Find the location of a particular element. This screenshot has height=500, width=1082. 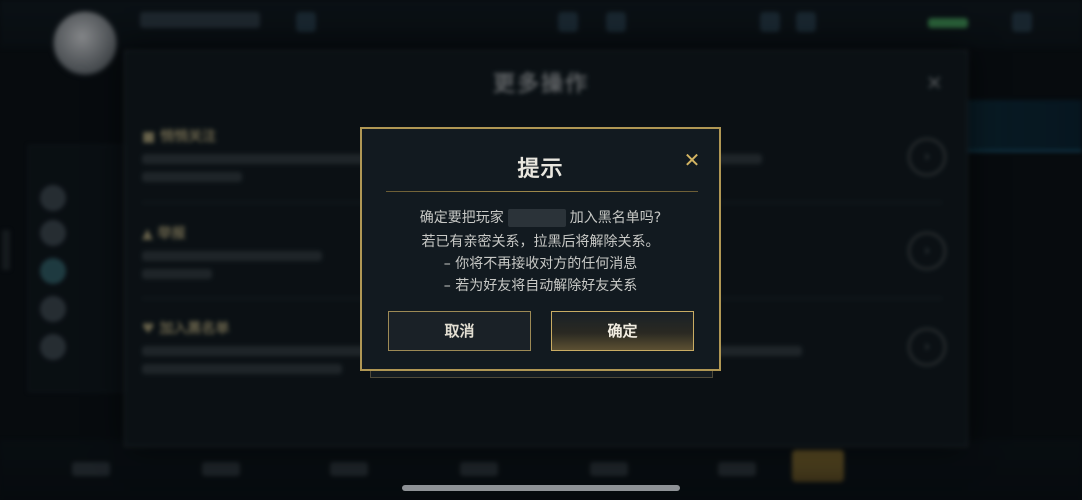

home-indicator is located at coordinates (541, 488).